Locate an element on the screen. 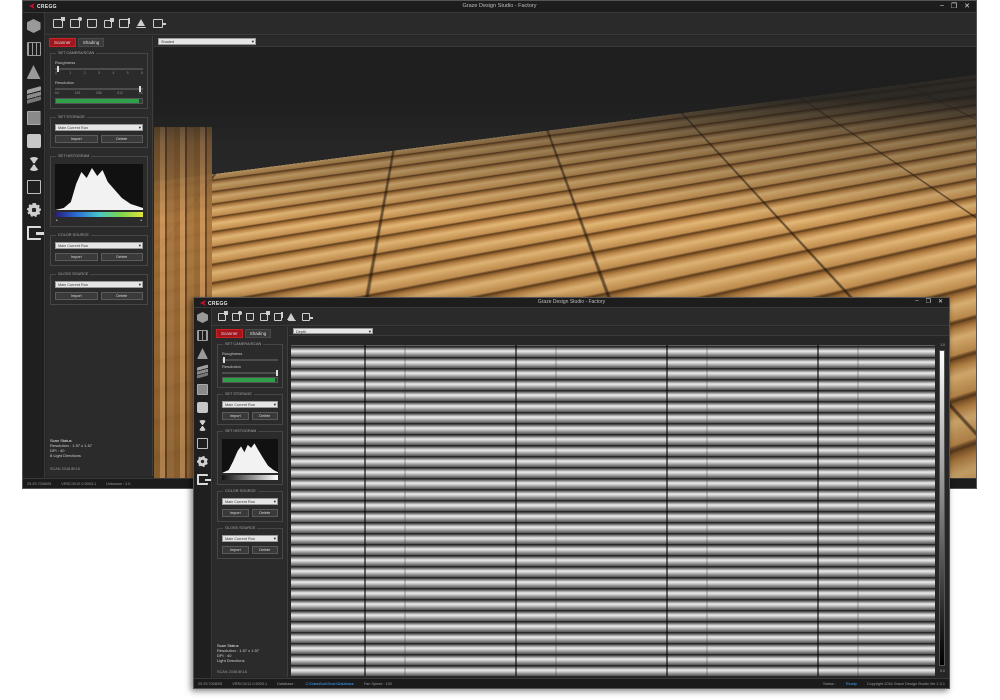  left-handle-icon: ▲ is located at coordinates (56, 220).